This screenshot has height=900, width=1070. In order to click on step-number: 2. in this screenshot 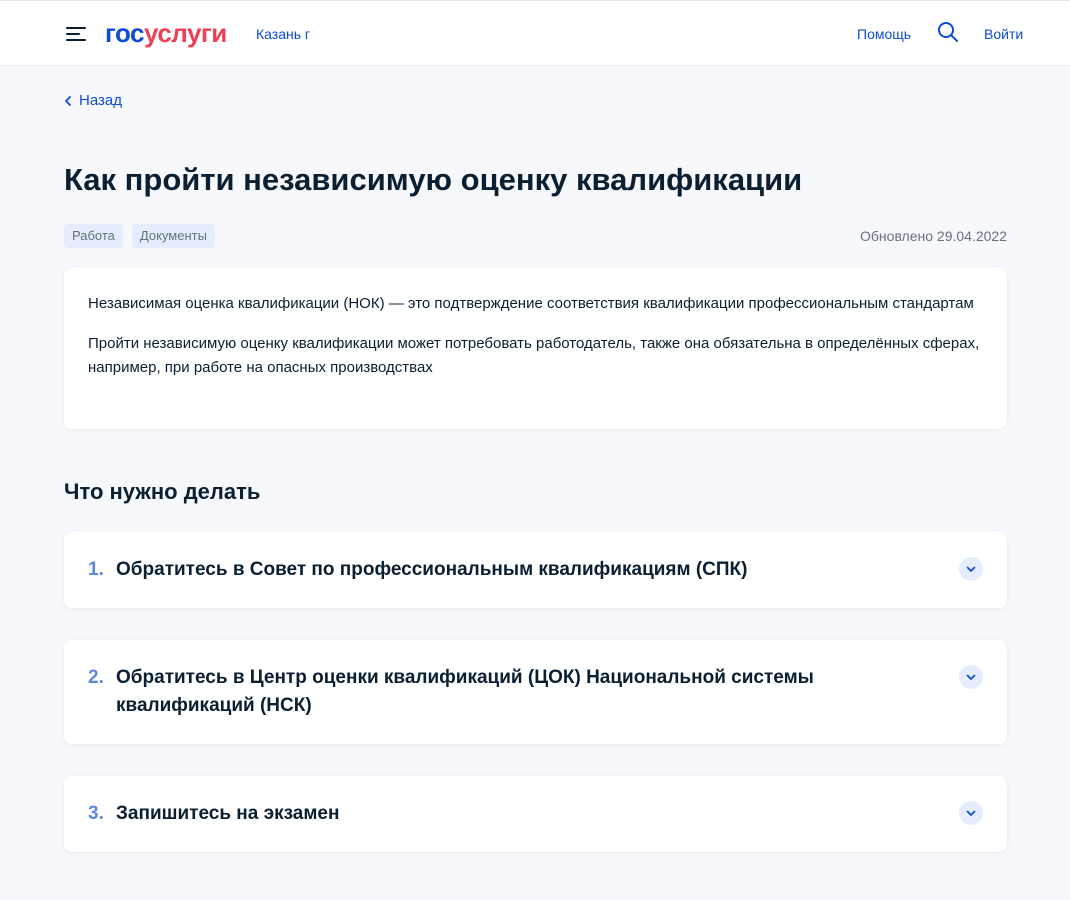, I will do `click(96, 677)`.